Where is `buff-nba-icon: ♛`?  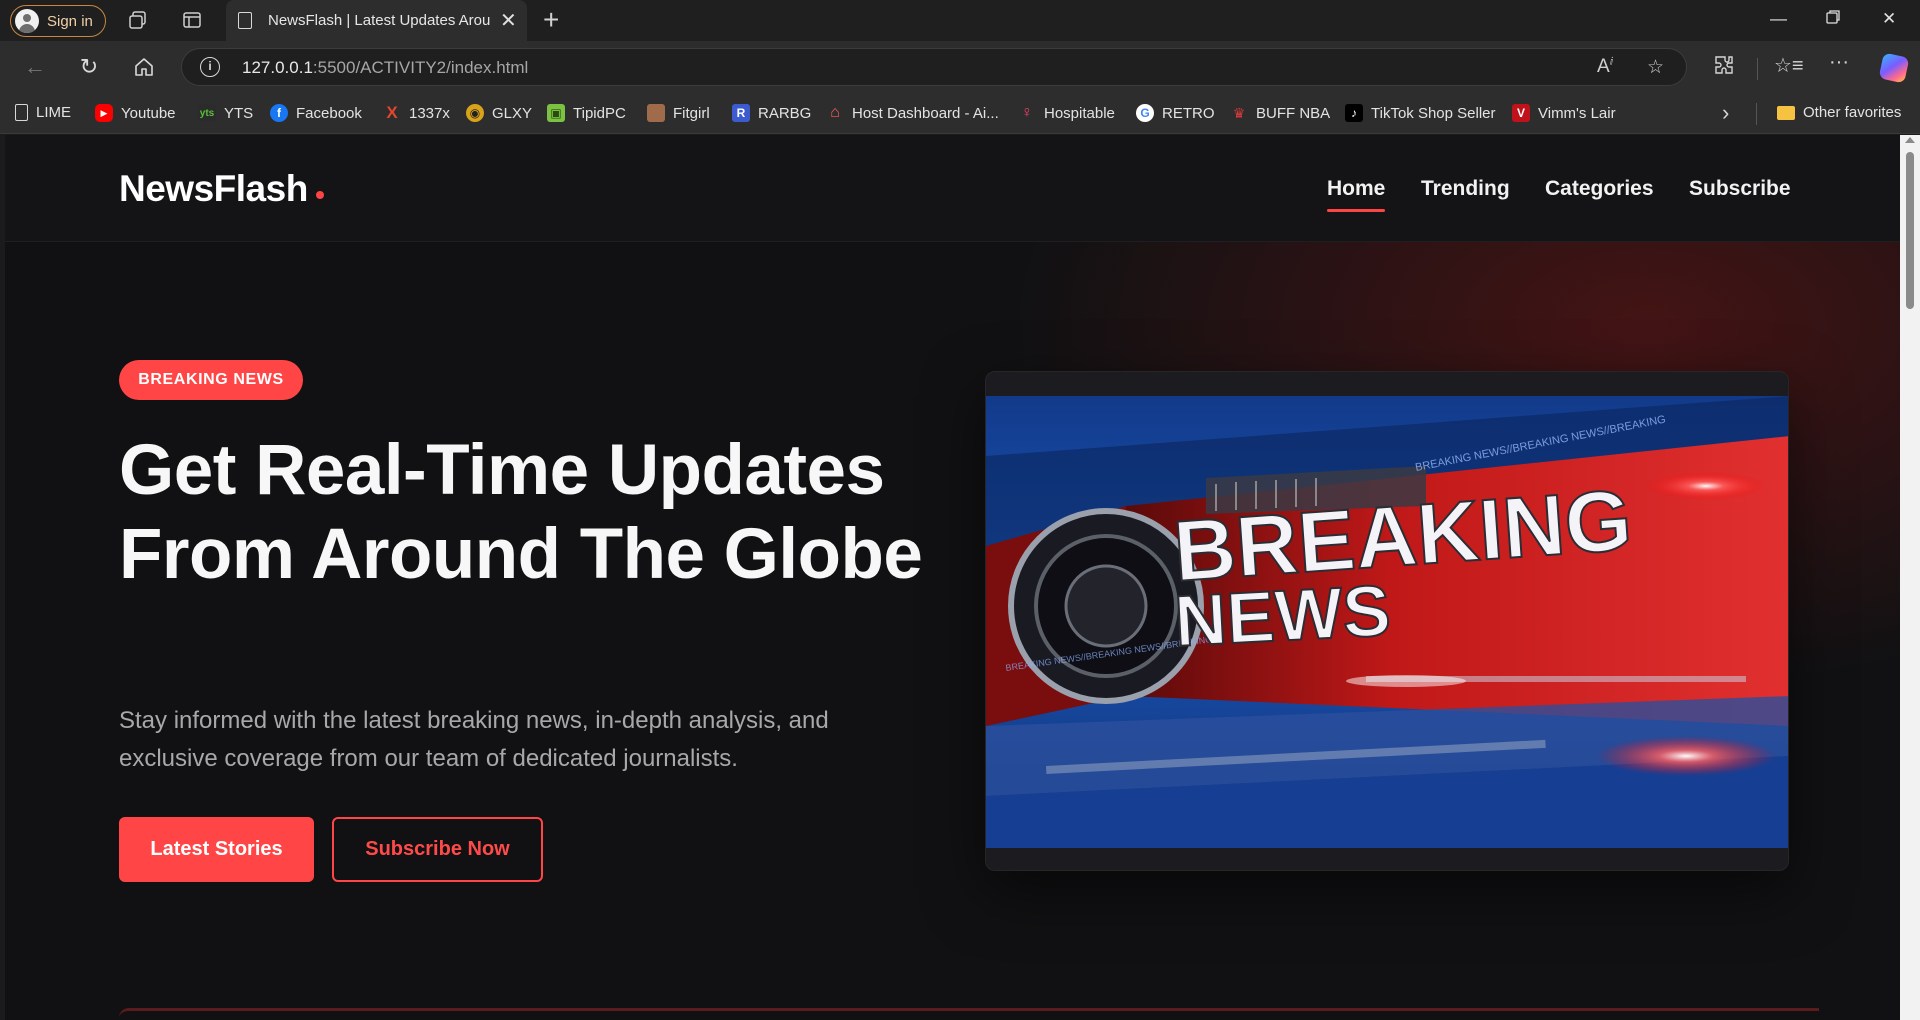
buff-nba-icon: ♛ is located at coordinates (1239, 112).